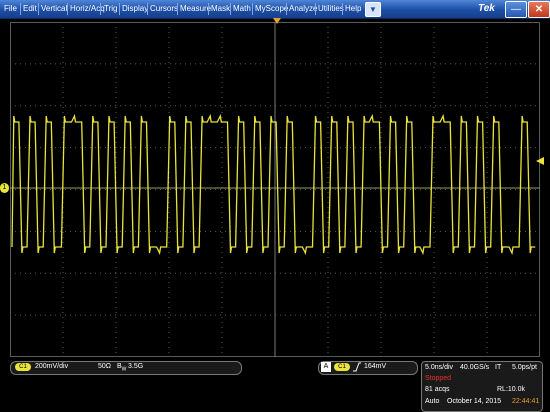 The image size is (550, 412). I want to click on menu-dropdown-button: ▼, so click(373, 9).